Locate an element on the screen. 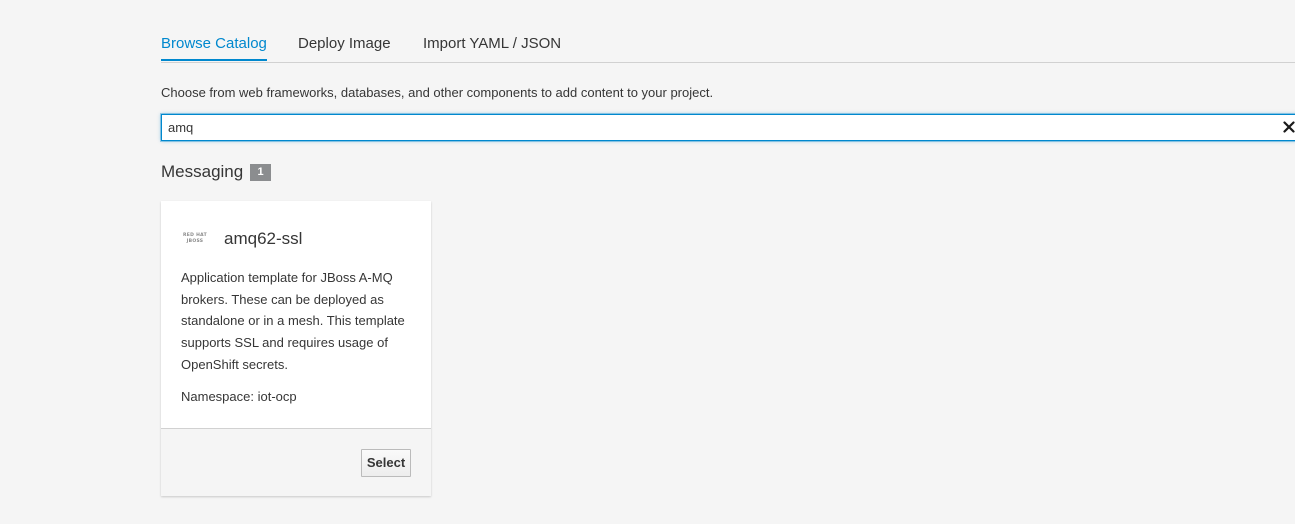 This screenshot has height=524, width=1295. search-field is located at coordinates (728, 127).